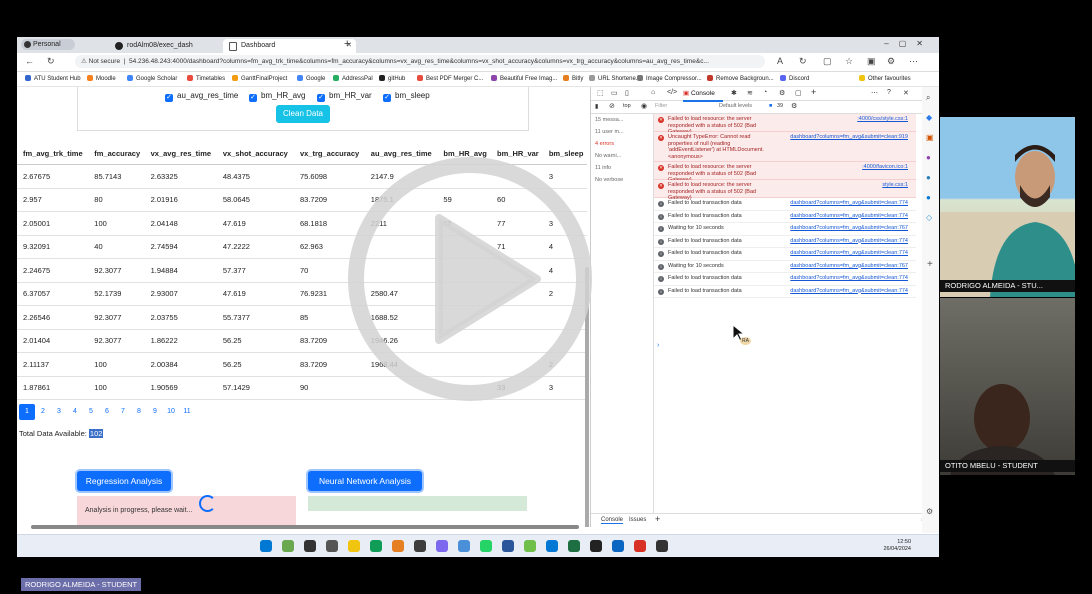 This screenshot has height=594, width=1092. What do you see at coordinates (930, 137) in the screenshot?
I see `tools-icon: ▣` at bounding box center [930, 137].